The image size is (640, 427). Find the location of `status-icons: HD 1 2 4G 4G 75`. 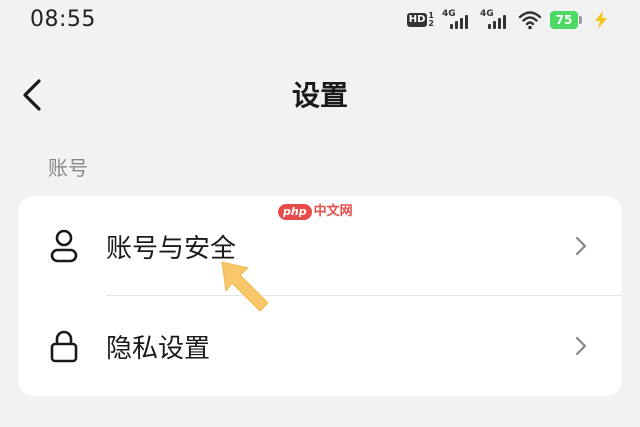

status-icons: HD 1 2 4G 4G 75 is located at coordinates (508, 20).